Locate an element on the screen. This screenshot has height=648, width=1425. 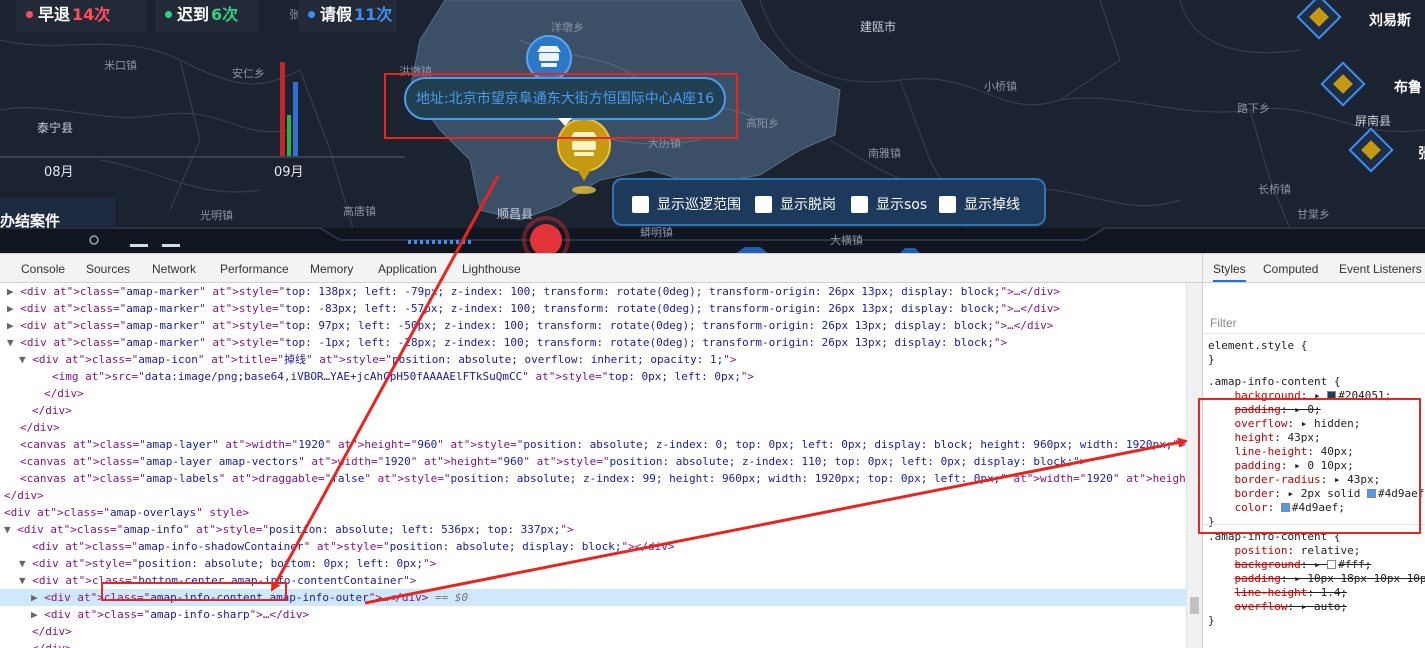
map-label: 蟒明镇 is located at coordinates (656, 232).